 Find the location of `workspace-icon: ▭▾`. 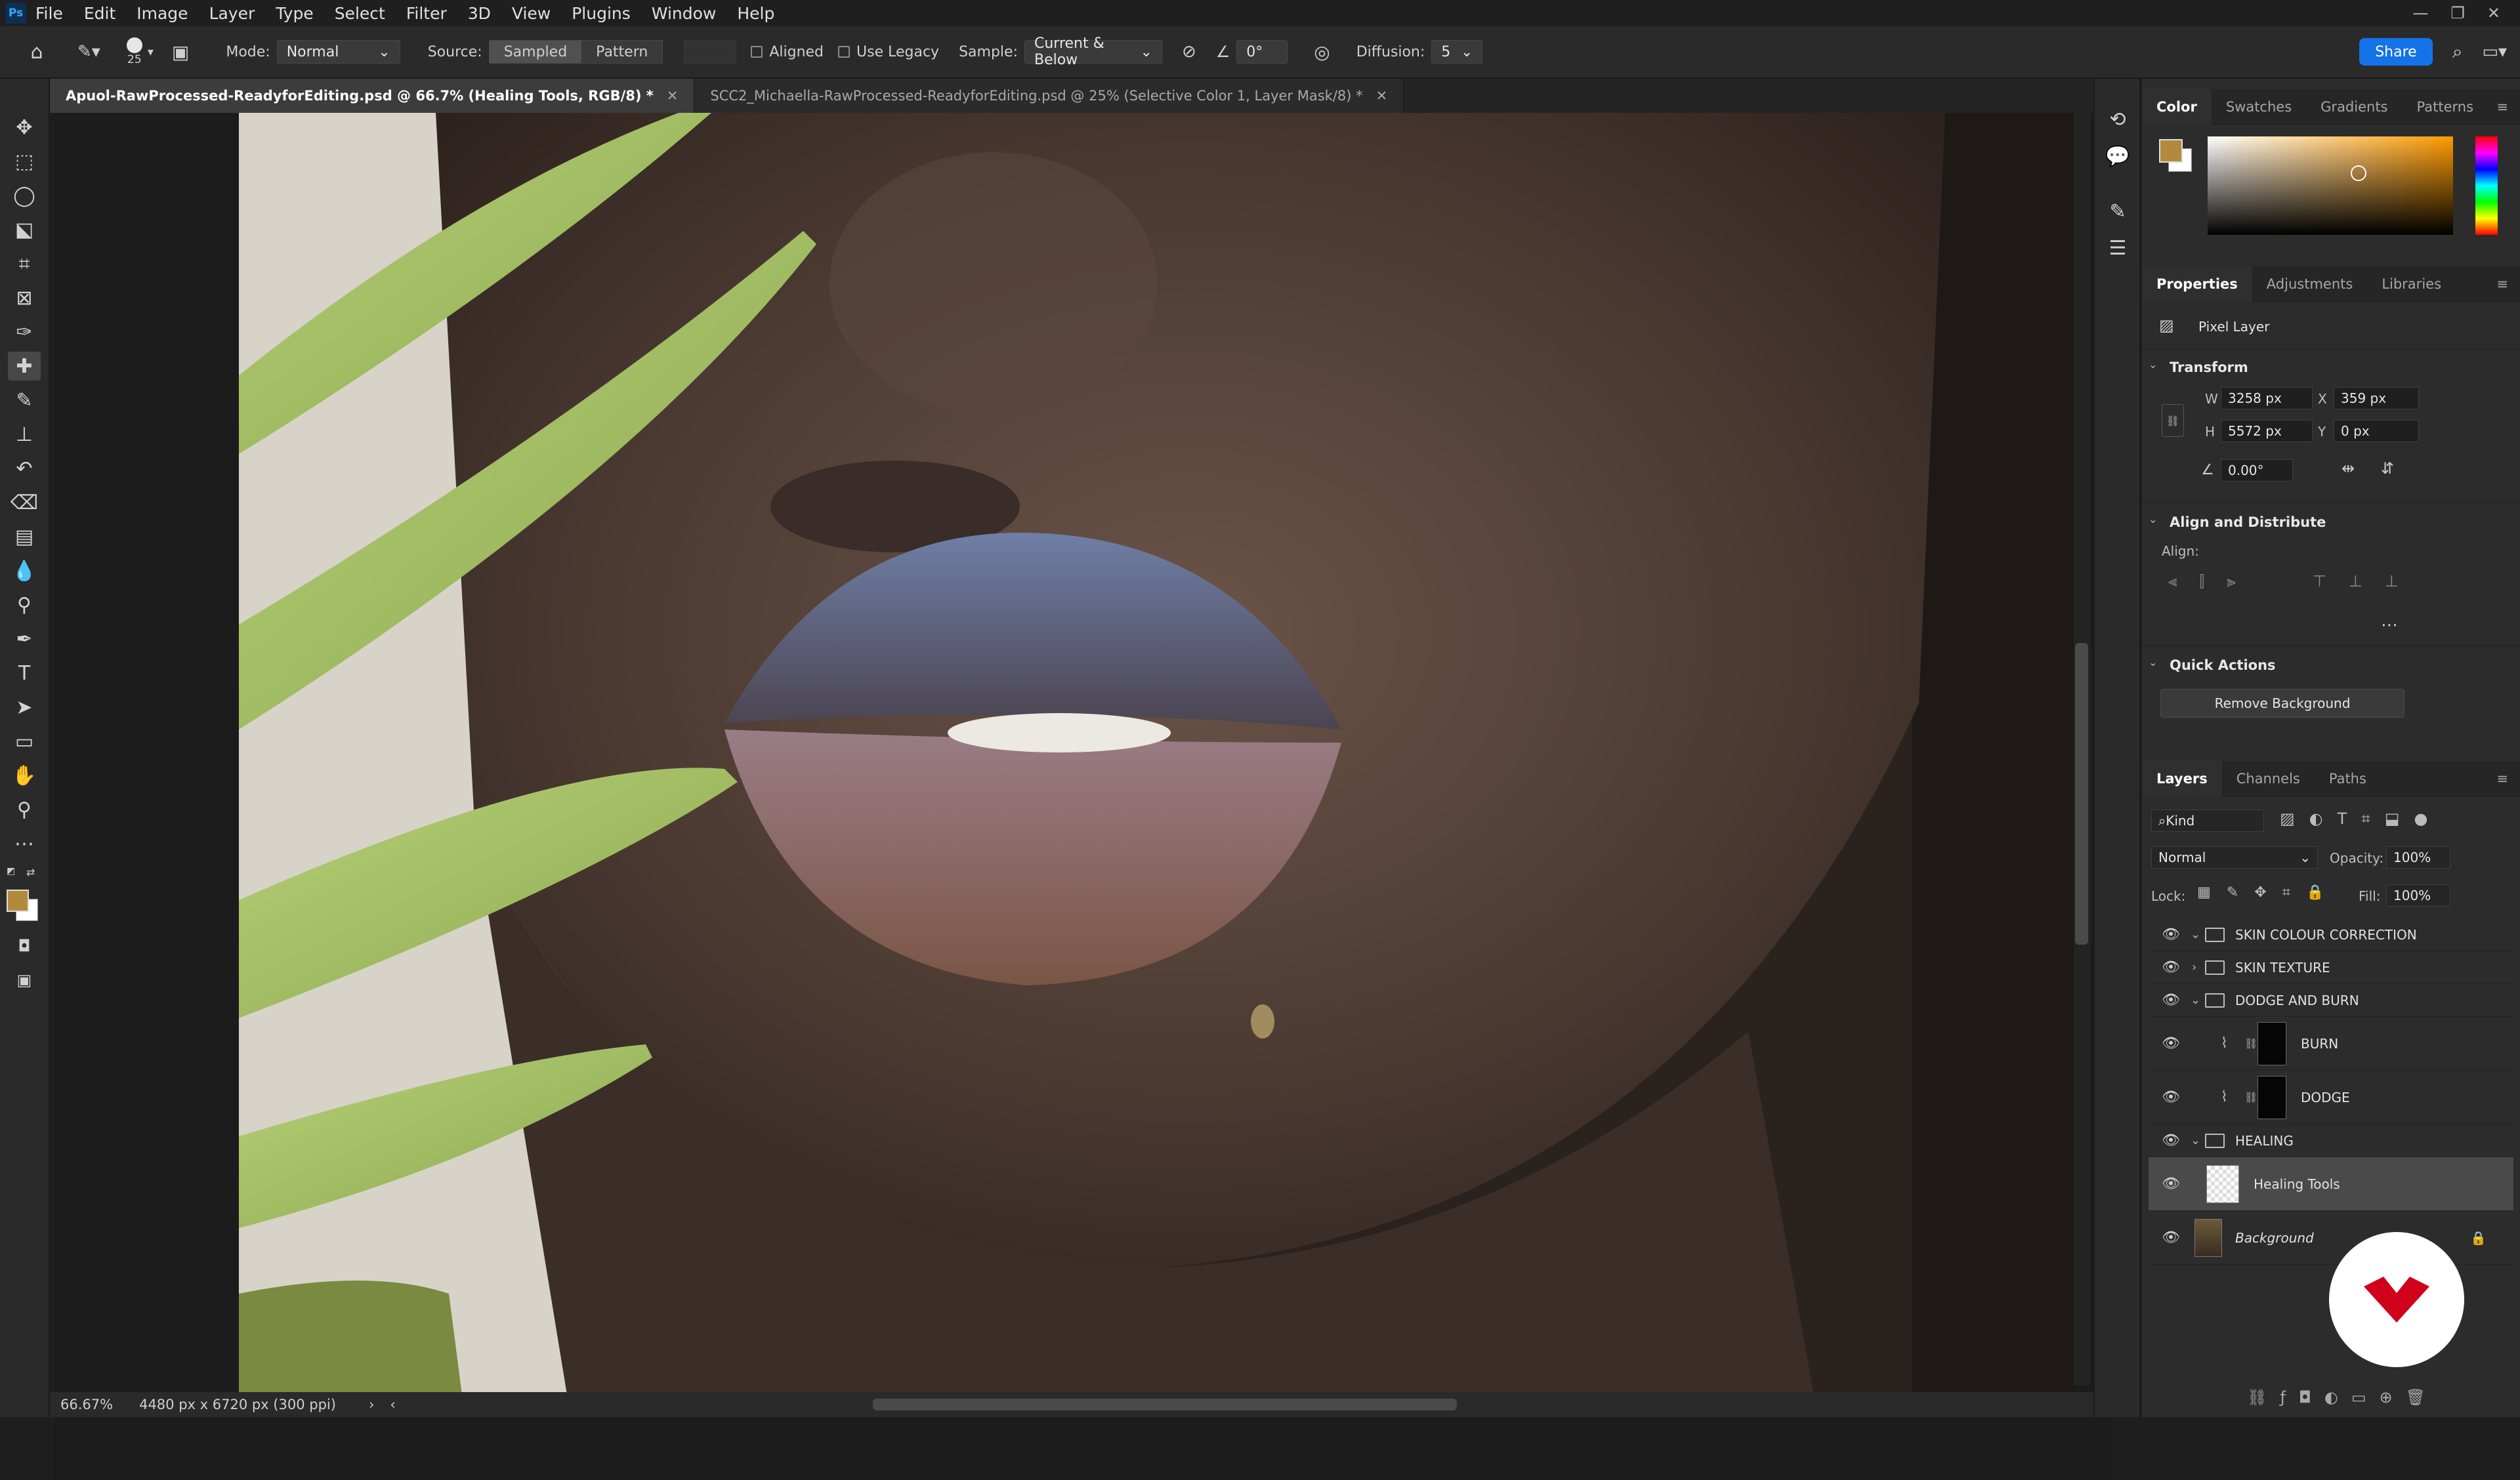

workspace-icon: ▭▾ is located at coordinates (2494, 52).